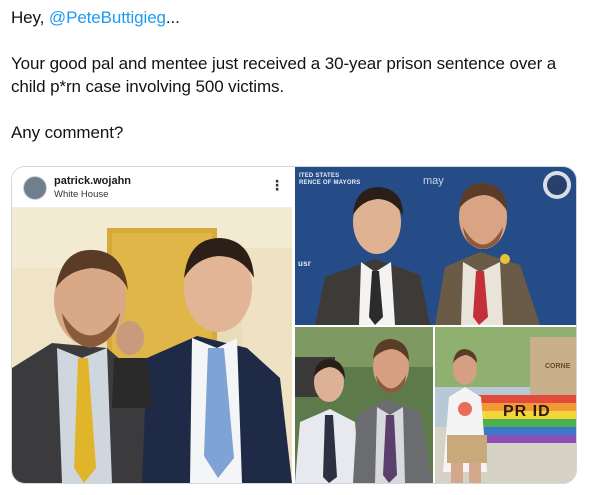 The image size is (590, 495). What do you see at coordinates (527, 411) in the screenshot?
I see `pride-banner-text: PR ID` at bounding box center [527, 411].